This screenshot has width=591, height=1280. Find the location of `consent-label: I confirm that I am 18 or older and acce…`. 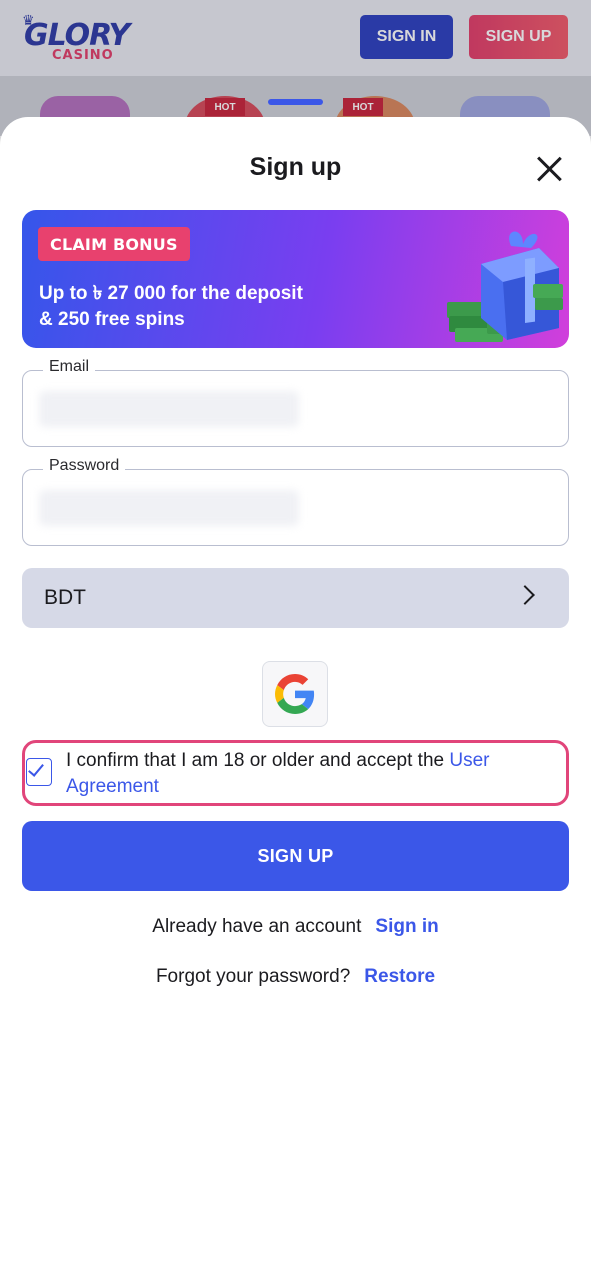

consent-label: I confirm that I am 18 or older and acce… is located at coordinates (258, 760).